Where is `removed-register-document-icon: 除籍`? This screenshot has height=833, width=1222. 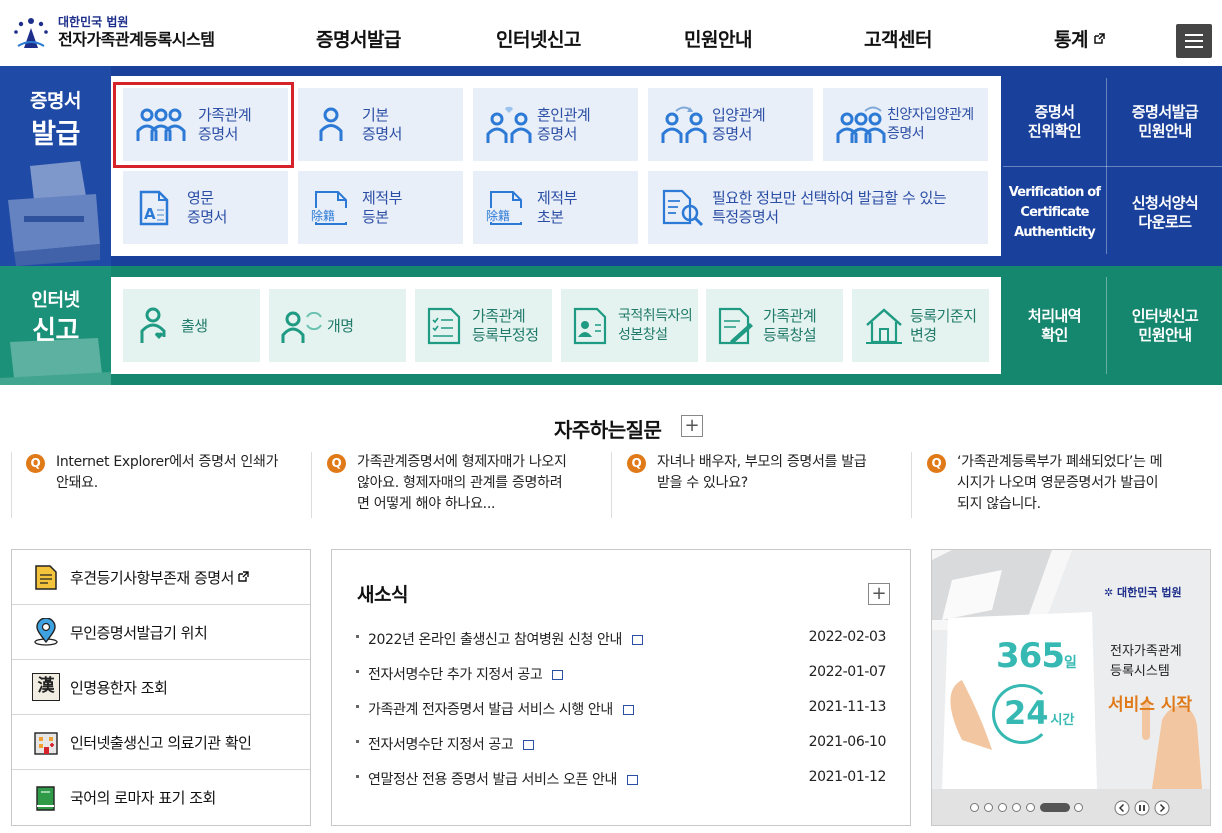
removed-register-document-icon: 除籍 is located at coordinates (507, 207).